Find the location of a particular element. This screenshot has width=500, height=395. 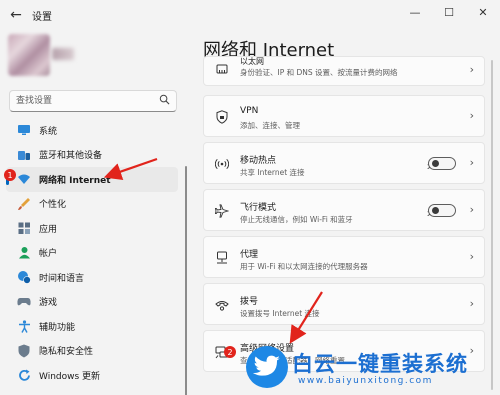

card-desc: 设置拨号 Internet 连接 is located at coordinates (280, 313).